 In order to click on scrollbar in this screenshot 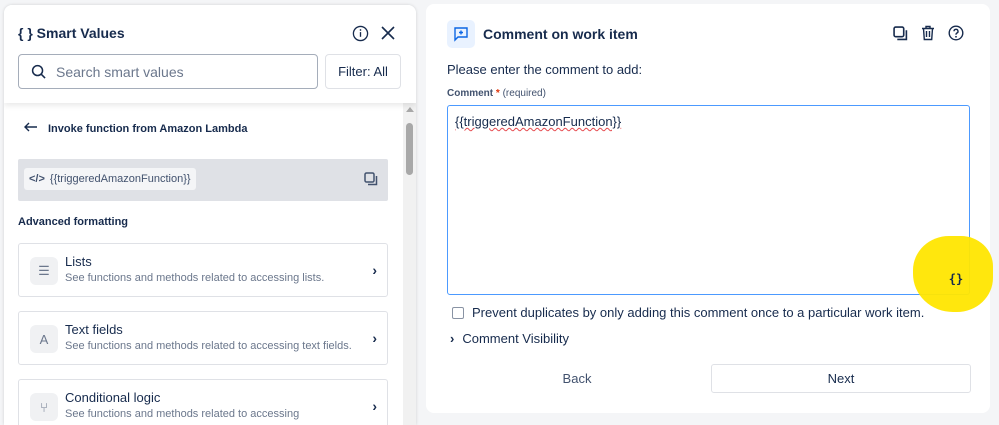, I will do `click(409, 264)`.